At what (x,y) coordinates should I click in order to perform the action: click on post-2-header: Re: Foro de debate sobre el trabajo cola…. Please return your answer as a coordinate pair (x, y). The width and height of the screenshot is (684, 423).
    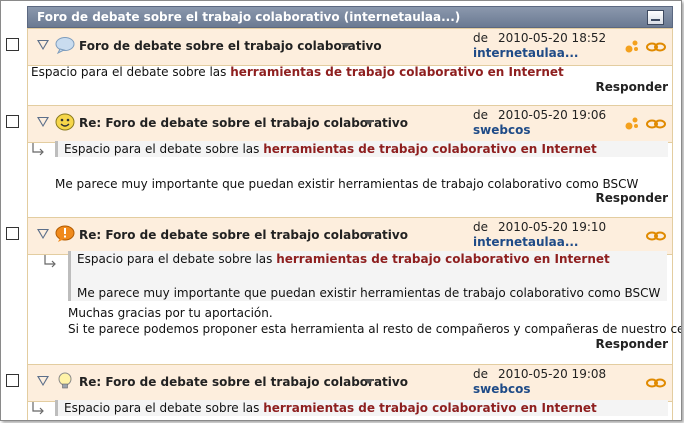
    Looking at the image, I should click on (350, 124).